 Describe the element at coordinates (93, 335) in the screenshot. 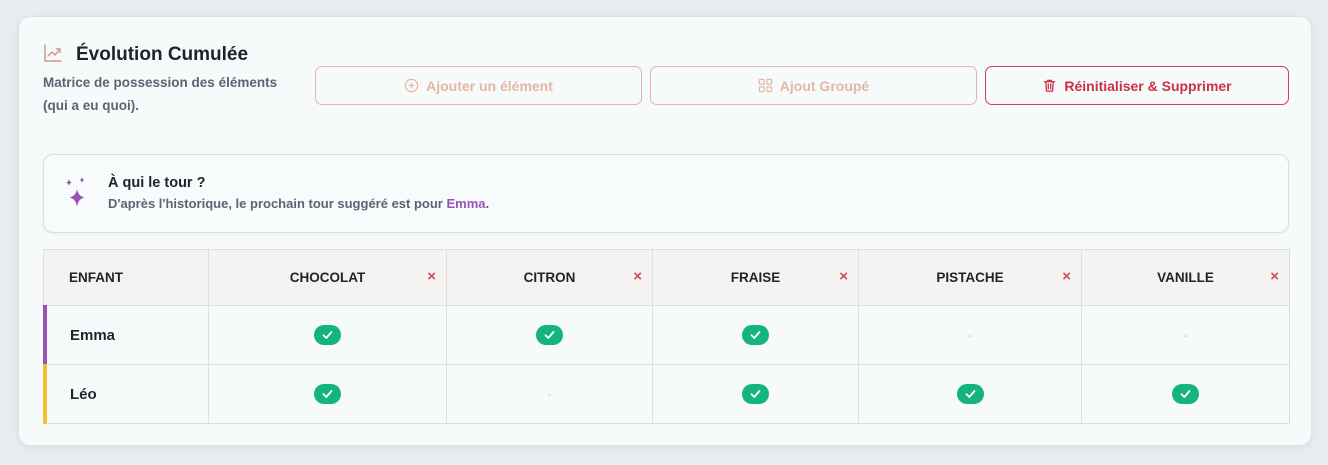

I see `child-name: Emma` at that location.